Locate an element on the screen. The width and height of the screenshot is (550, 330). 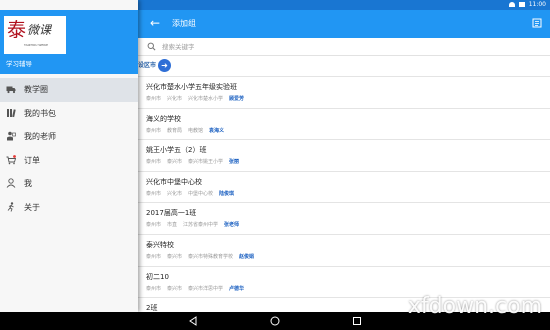
meta-school: 泰兴市洋思中学 is located at coordinates (206, 288).